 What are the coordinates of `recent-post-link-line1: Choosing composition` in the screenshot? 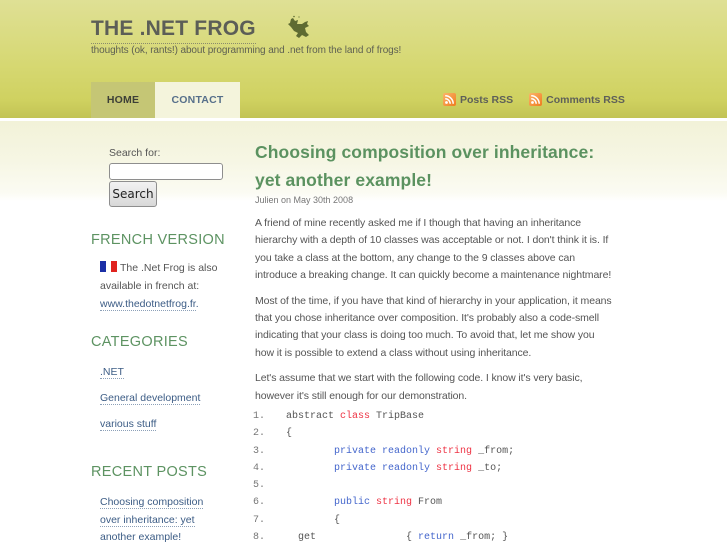 It's located at (152, 502).